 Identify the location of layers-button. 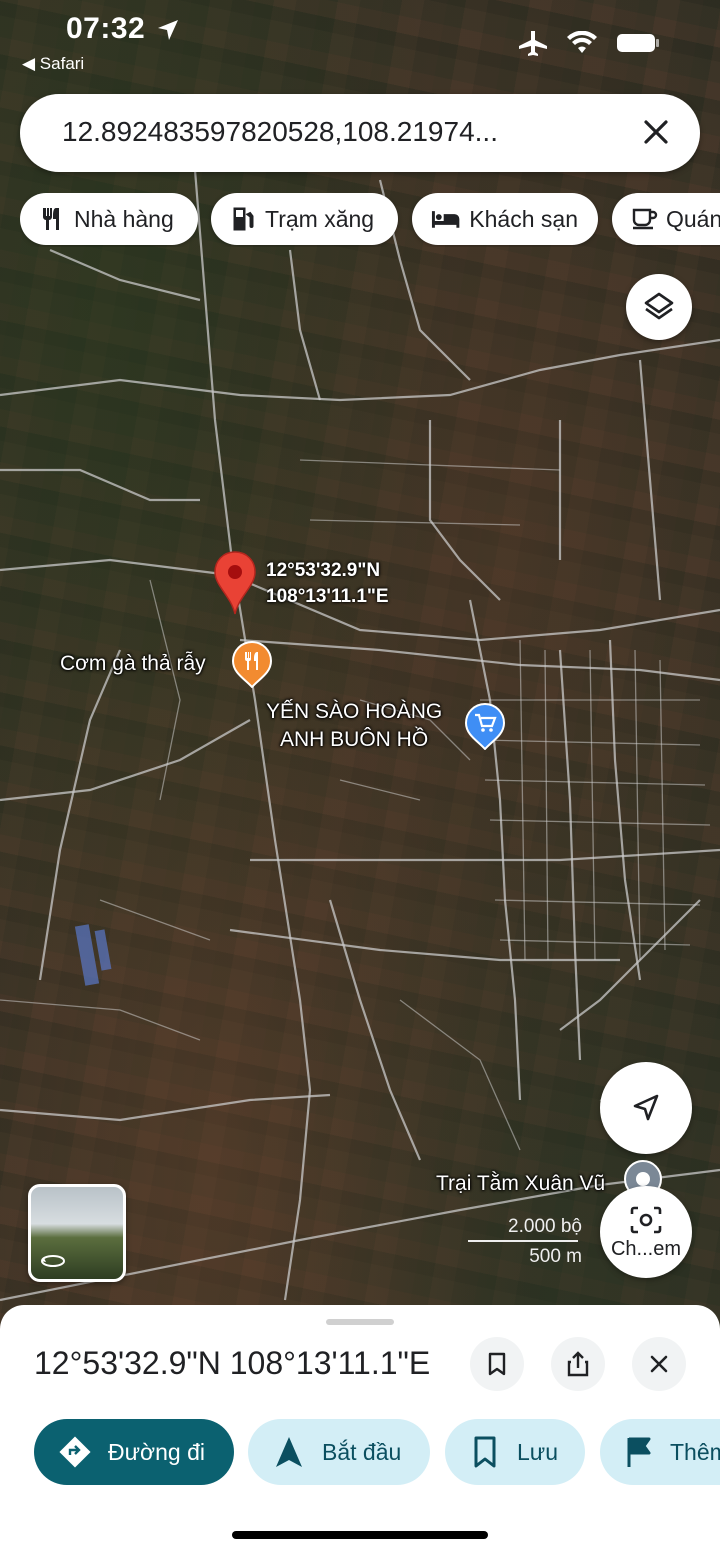
(659, 307).